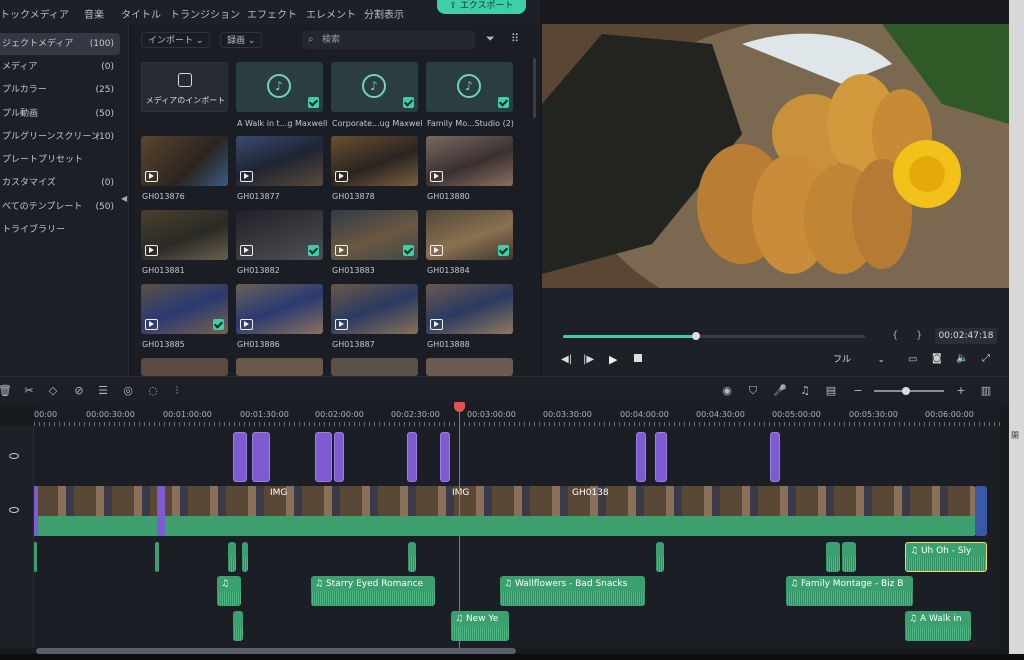 This screenshot has height=660, width=1024. What do you see at coordinates (986, 391) in the screenshot?
I see `timeline-layout-icon: ▥` at bounding box center [986, 391].